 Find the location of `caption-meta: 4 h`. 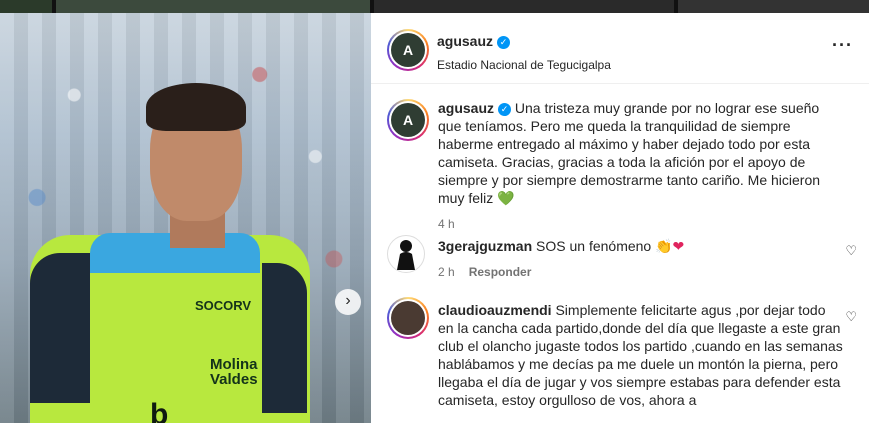

caption-meta: 4 h is located at coordinates (640, 224).